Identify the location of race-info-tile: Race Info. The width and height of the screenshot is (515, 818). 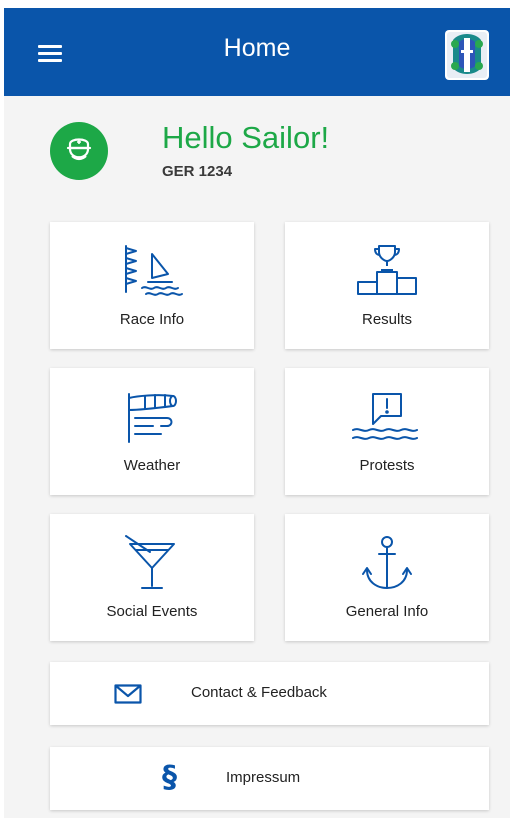
(152, 285).